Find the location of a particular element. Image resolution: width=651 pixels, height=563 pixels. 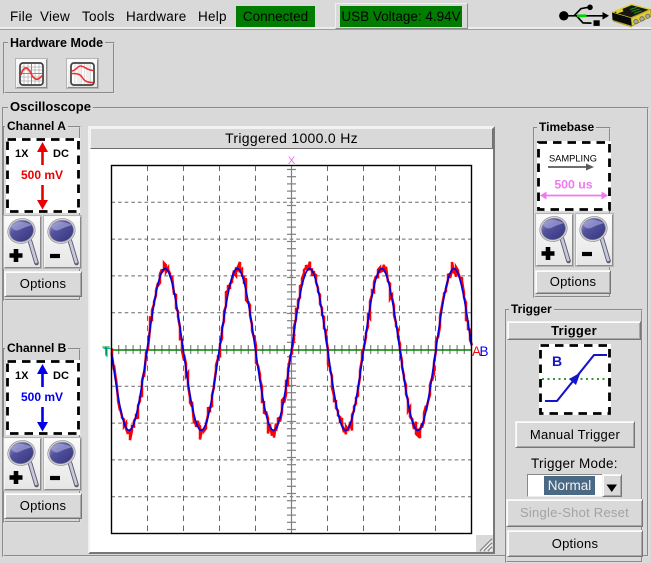

svg-text: 500 us is located at coordinates (573, 185).